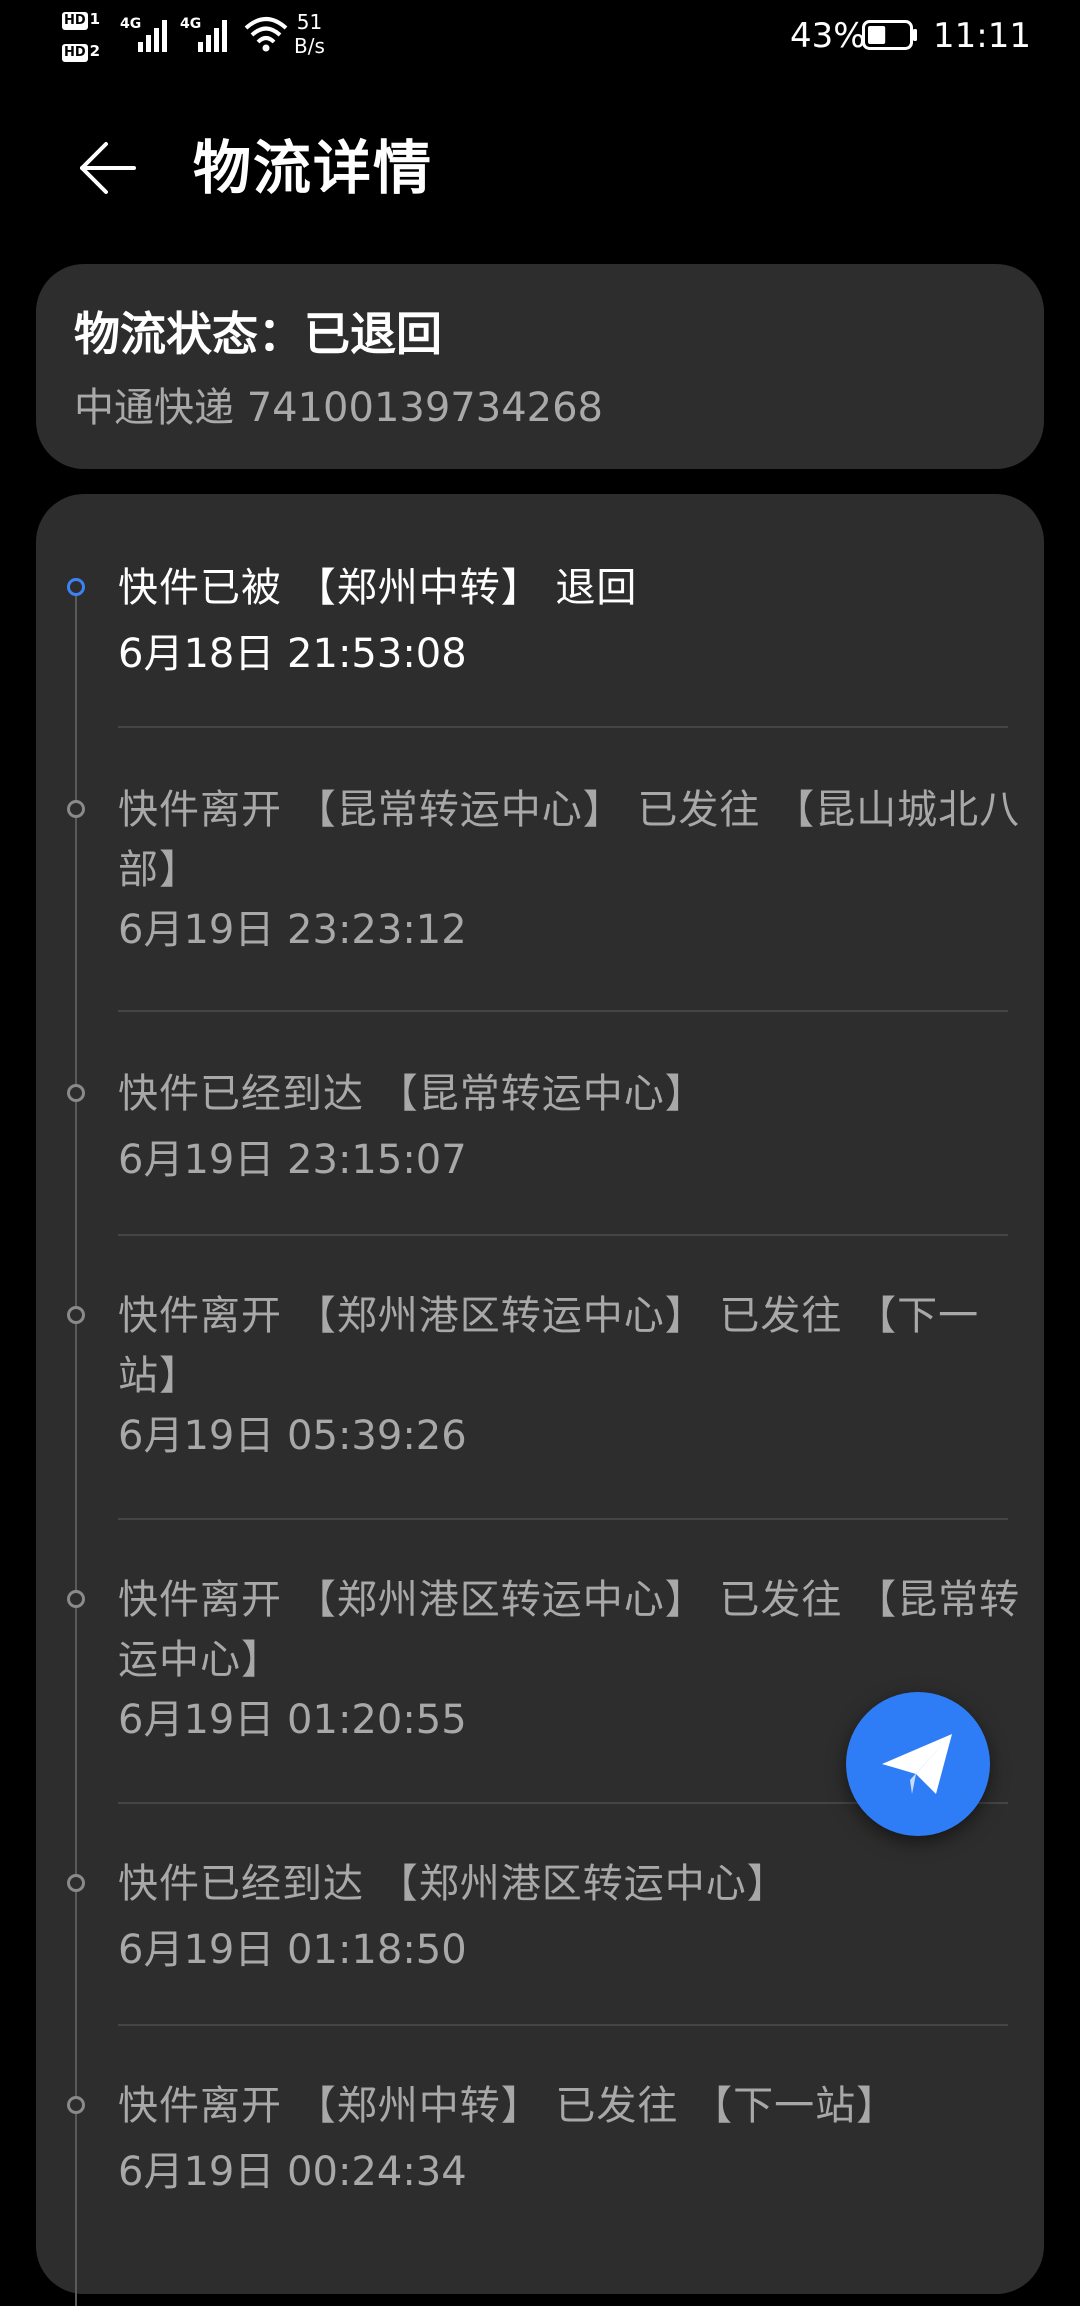 This screenshot has height=2306, width=1080. Describe the element at coordinates (76, 587) in the screenshot. I see `timeline-dot-active` at that location.